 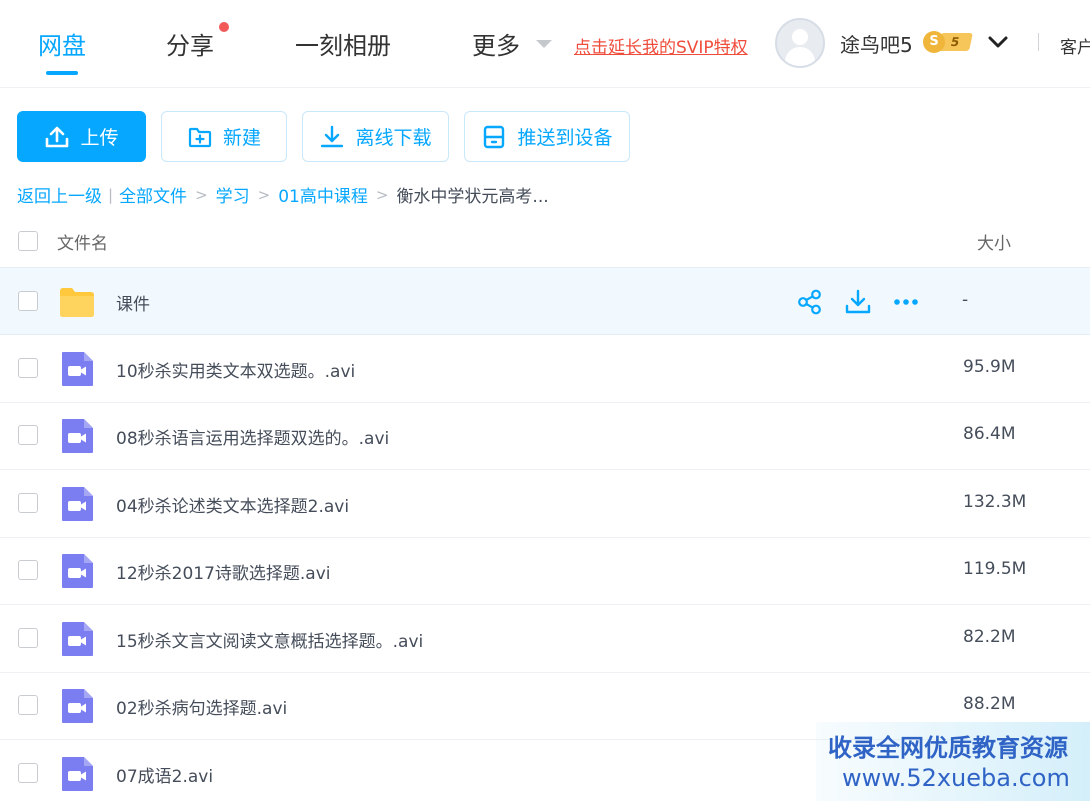 I want to click on avatar-body, so click(x=800, y=56).